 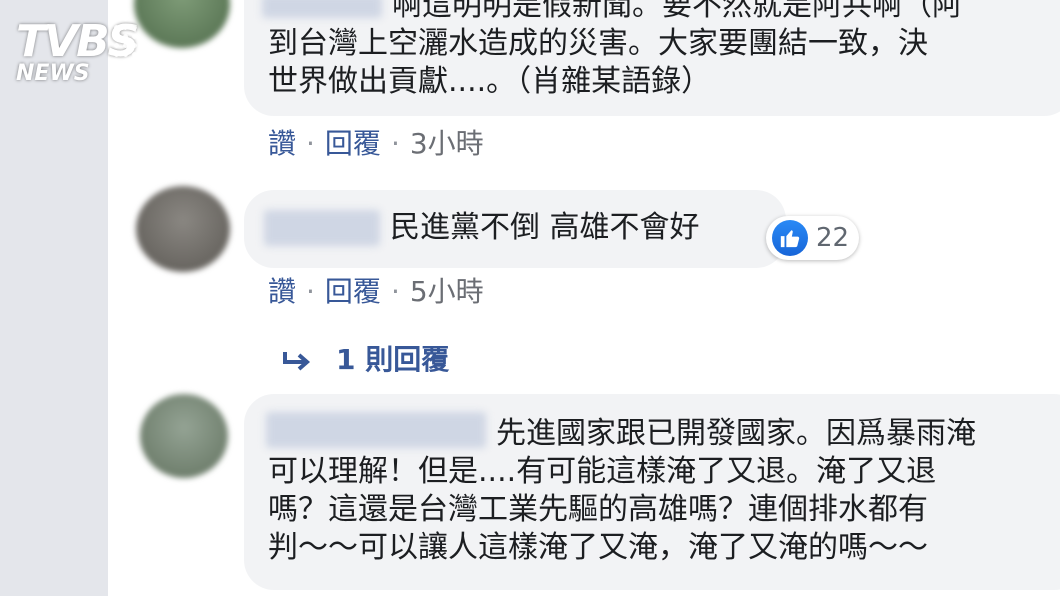 I want to click on comment-actions: 讚 · 回覆 · 5小時, so click(x=376, y=290).